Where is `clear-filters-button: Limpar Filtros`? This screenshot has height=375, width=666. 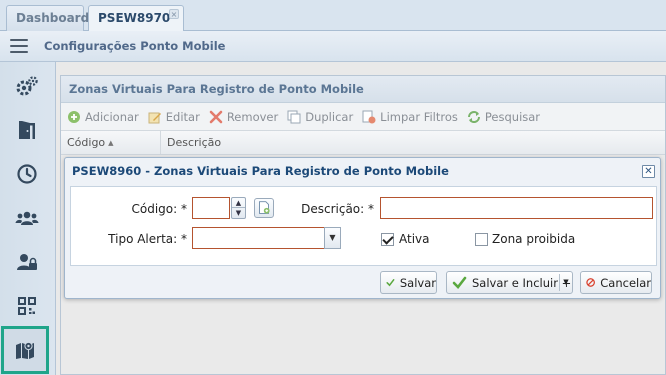
clear-filters-button: Limpar Filtros is located at coordinates (410, 117).